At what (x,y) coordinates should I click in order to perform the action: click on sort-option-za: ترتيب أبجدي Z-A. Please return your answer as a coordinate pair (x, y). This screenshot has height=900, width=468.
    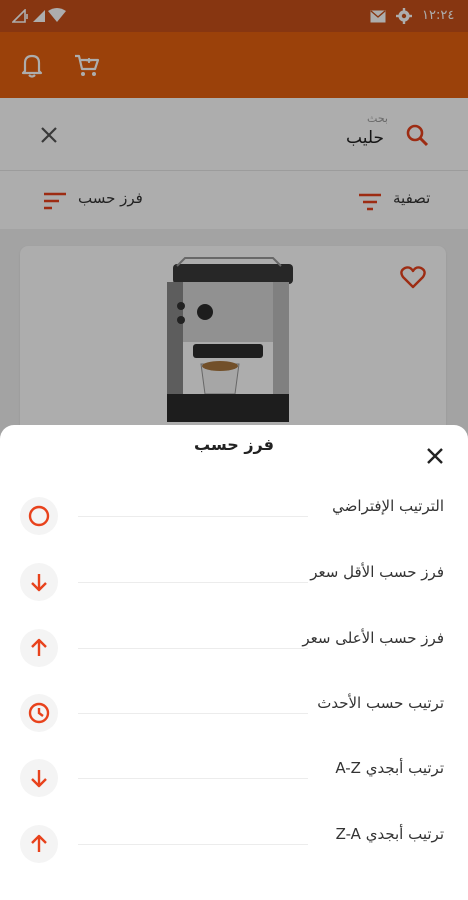
    Looking at the image, I should click on (234, 844).